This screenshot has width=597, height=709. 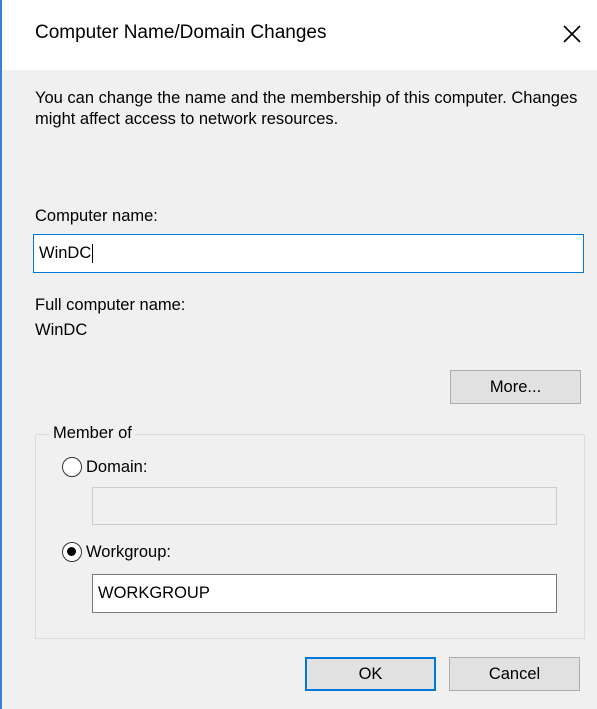 I want to click on text-caret, so click(x=93, y=253).